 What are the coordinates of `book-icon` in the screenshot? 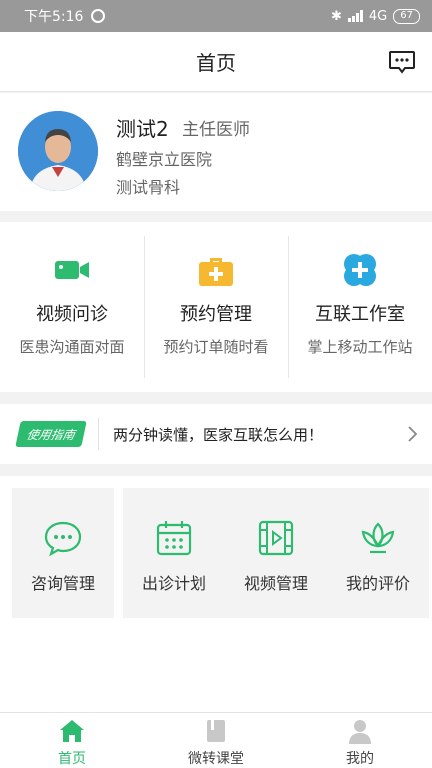 It's located at (216, 731).